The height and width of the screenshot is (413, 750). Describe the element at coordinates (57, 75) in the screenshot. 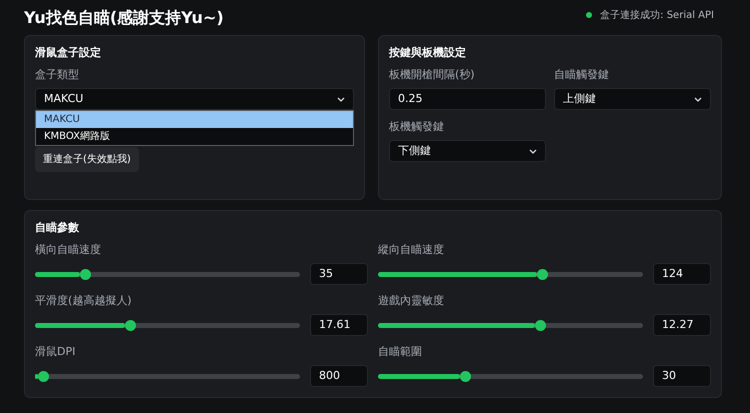

I see `field-label: 盒子類型` at that location.